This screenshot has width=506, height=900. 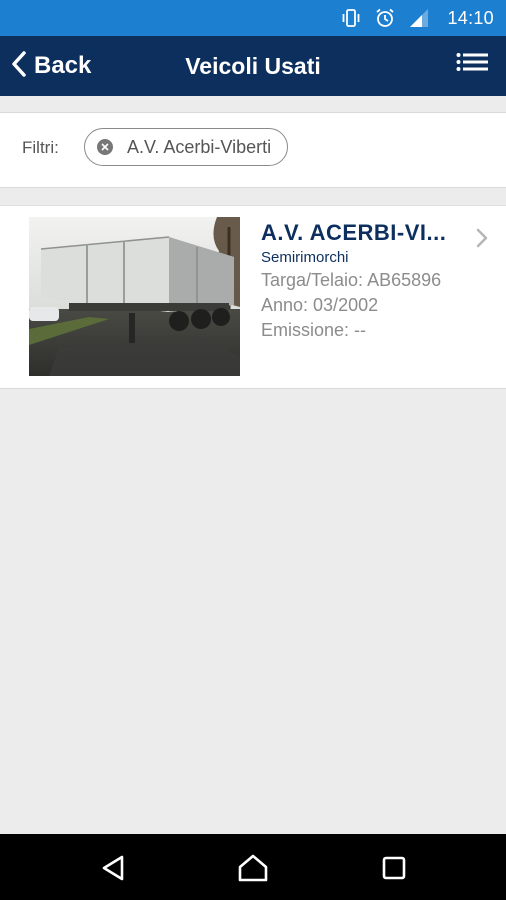 I want to click on app-bar: Back Veicoli Usati, so click(x=253, y=66).